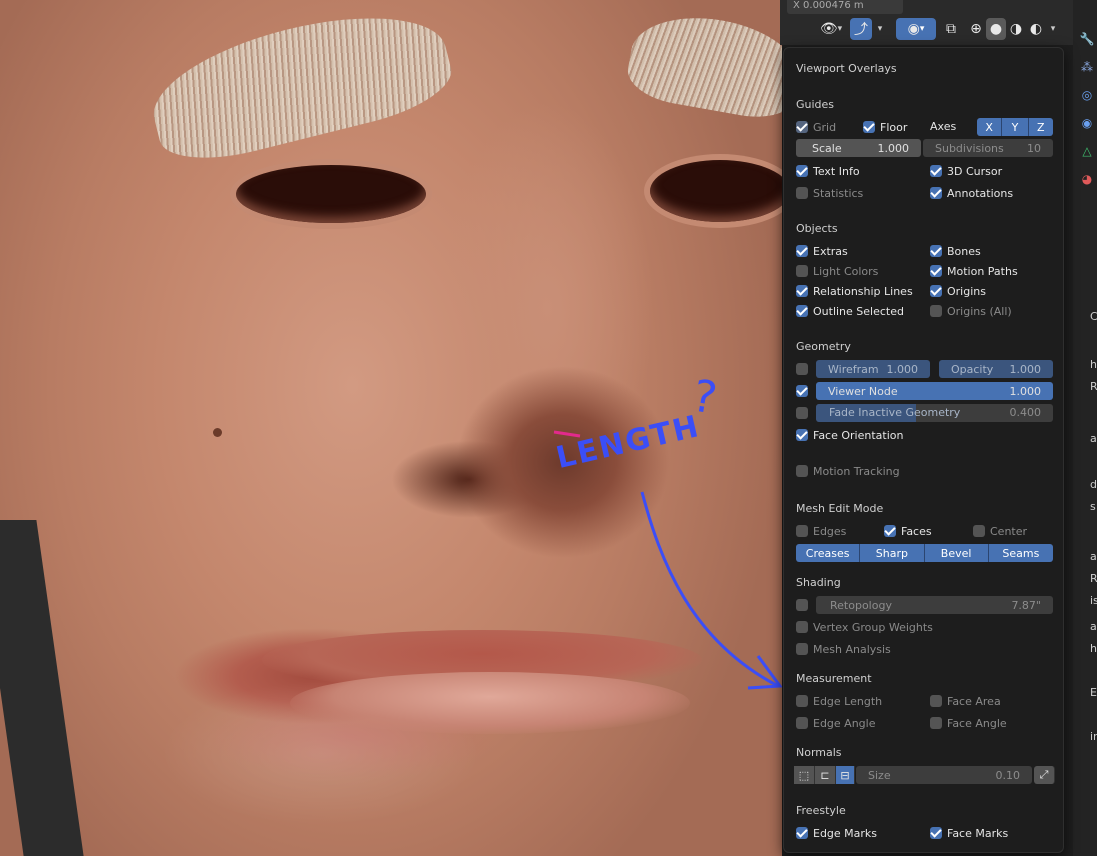 This screenshot has width=1097, height=856. What do you see at coordinates (843, 649) in the screenshot?
I see `mesh-analysis-checkbox: Mesh Analysis` at bounding box center [843, 649].